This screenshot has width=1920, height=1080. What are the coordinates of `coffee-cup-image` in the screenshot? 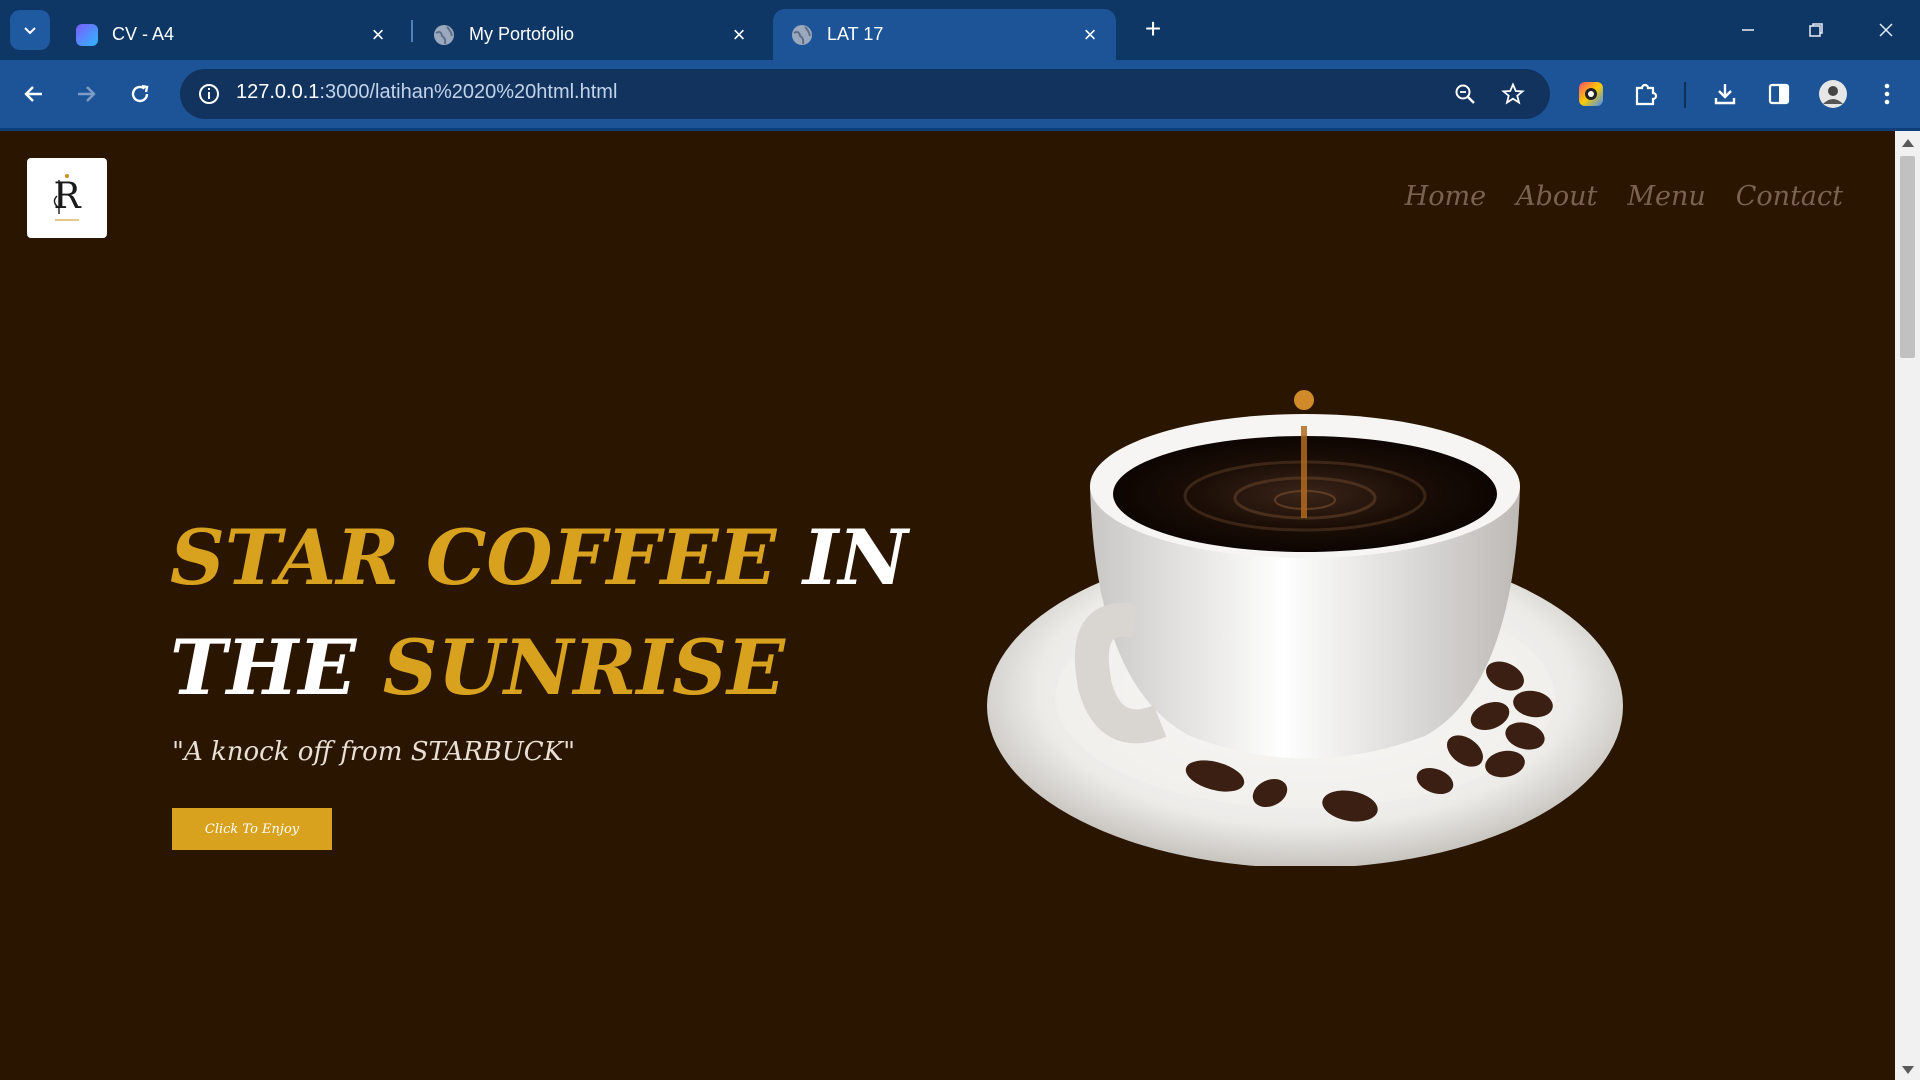 It's located at (1305, 628).